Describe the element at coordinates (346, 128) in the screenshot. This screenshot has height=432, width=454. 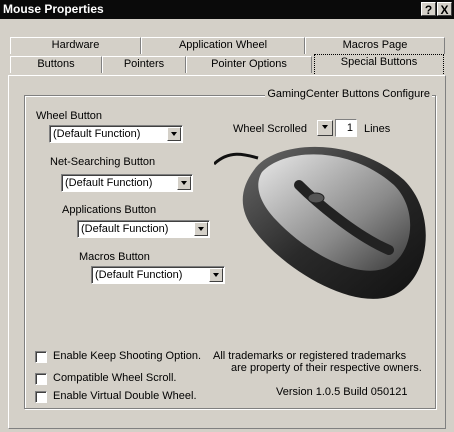
I see `wheel-scroll-lines-input: 1` at that location.